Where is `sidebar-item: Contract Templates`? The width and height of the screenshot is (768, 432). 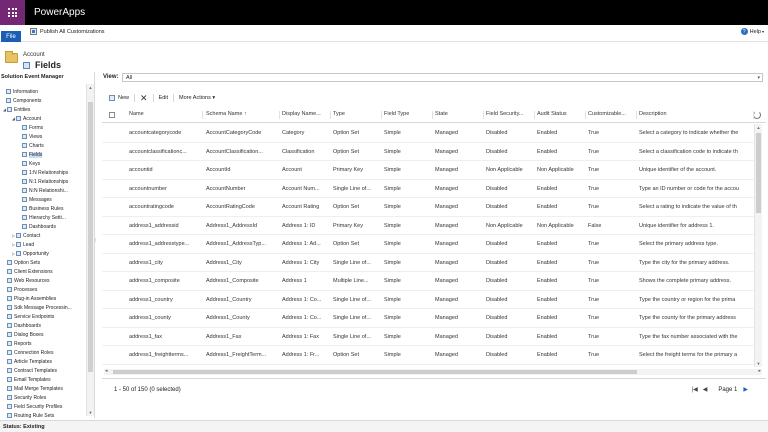 sidebar-item: Contract Templates is located at coordinates (42, 370).